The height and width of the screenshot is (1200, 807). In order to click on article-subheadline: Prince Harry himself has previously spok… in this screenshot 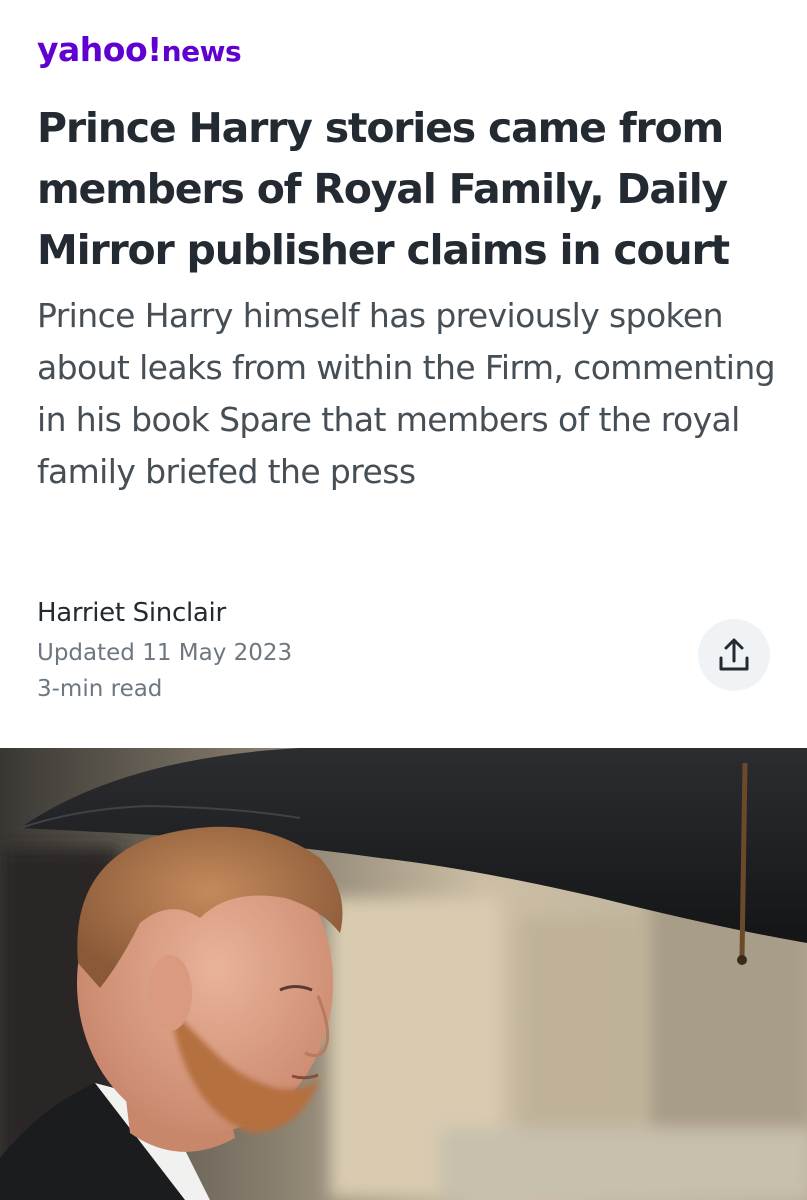, I will do `click(406, 393)`.